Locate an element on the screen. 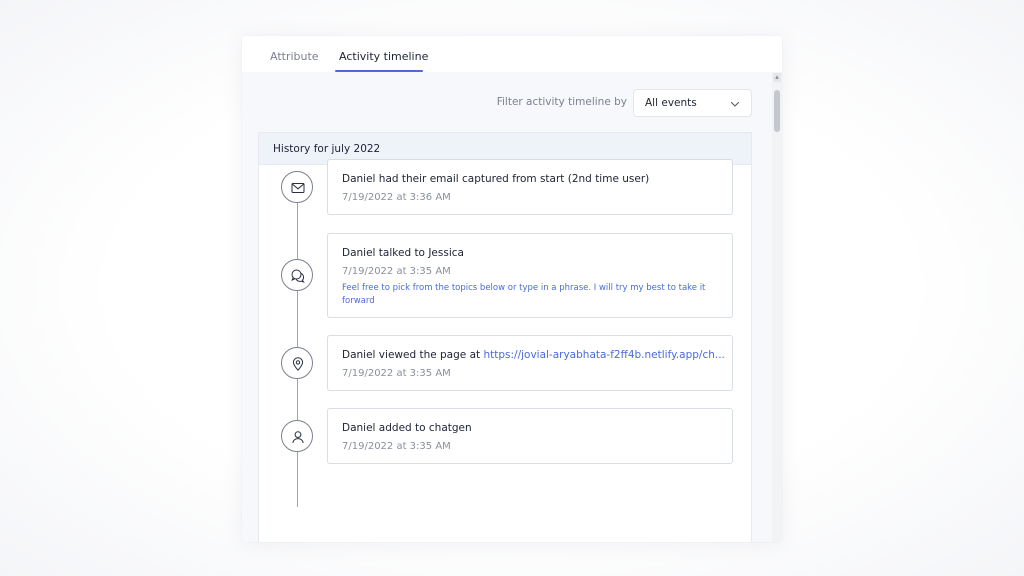  event-timestamp: 7/19/2022 at 3:36 AM is located at coordinates (396, 197).